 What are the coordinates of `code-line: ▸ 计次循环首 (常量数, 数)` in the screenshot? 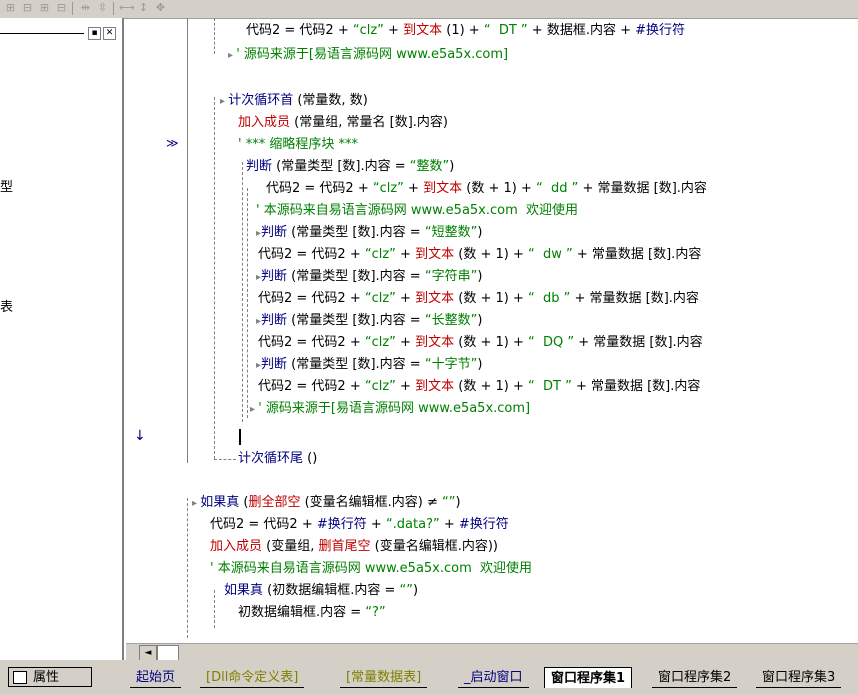 It's located at (294, 101).